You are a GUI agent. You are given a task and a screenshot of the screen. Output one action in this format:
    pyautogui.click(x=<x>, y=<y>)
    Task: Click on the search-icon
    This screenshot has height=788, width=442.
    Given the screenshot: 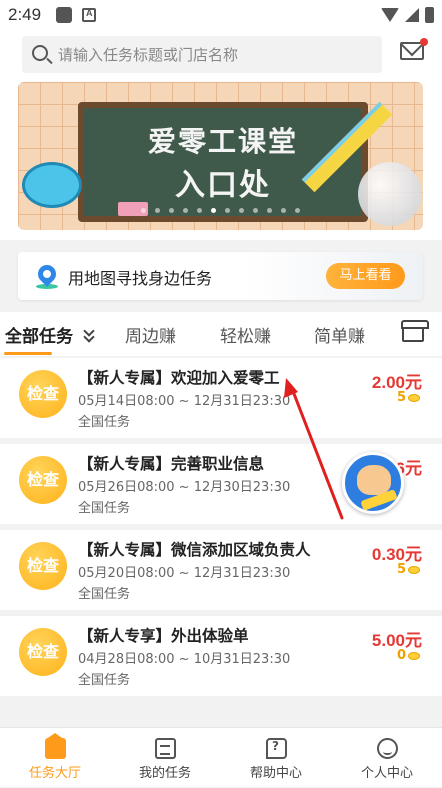 What is the action you would take?
    pyautogui.click(x=40, y=53)
    